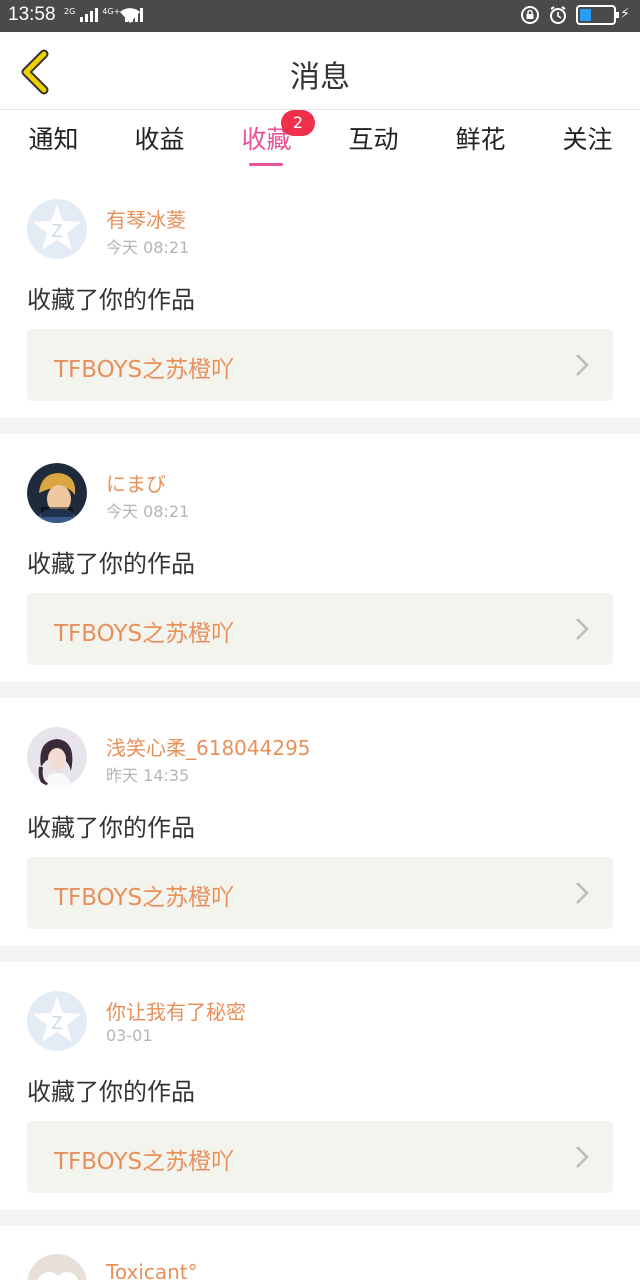 This screenshot has height=1280, width=640. I want to click on header-bar: 消息, so click(320, 71).